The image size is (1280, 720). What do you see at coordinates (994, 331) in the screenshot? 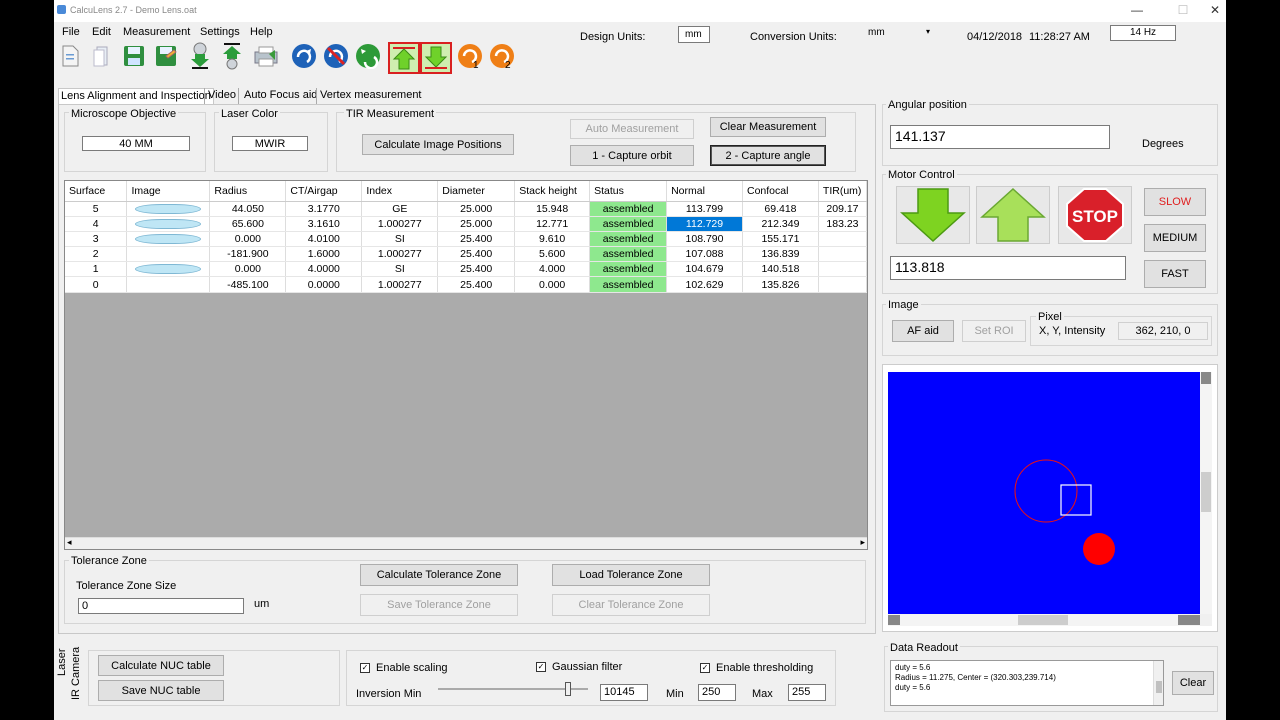
I see `set-roi-button: Set ROI` at bounding box center [994, 331].